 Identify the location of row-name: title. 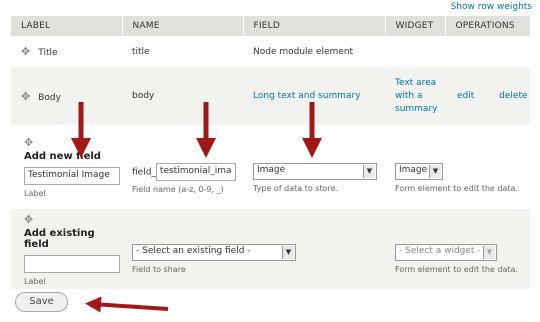
(182, 51).